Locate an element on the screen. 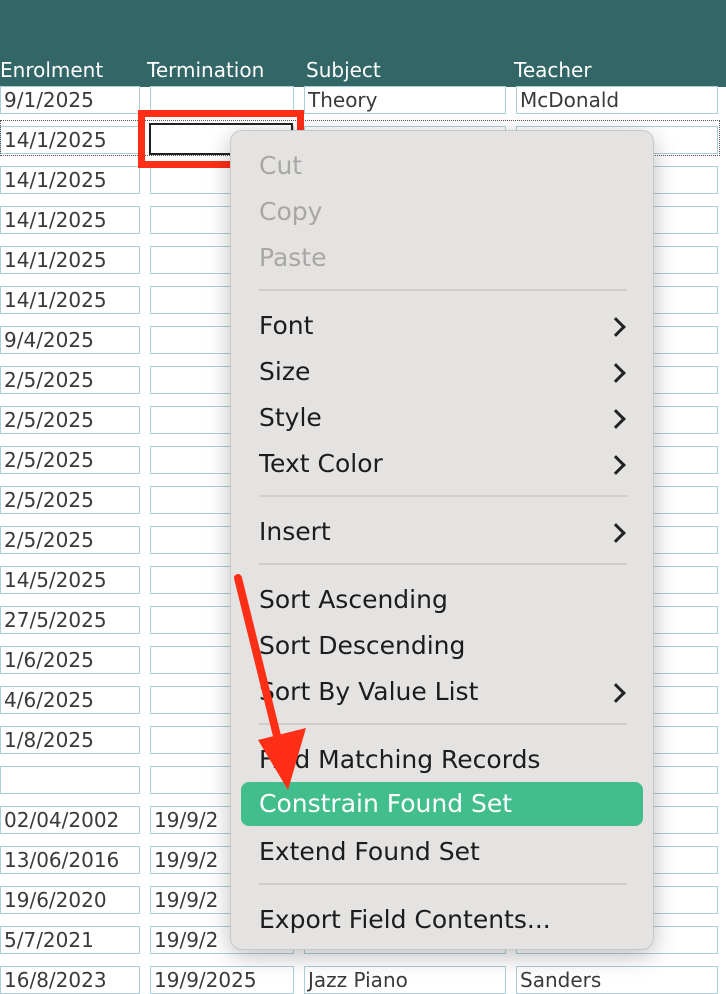  menu-item-sort-by-value-list: Sort By Value List is located at coordinates (368, 692).